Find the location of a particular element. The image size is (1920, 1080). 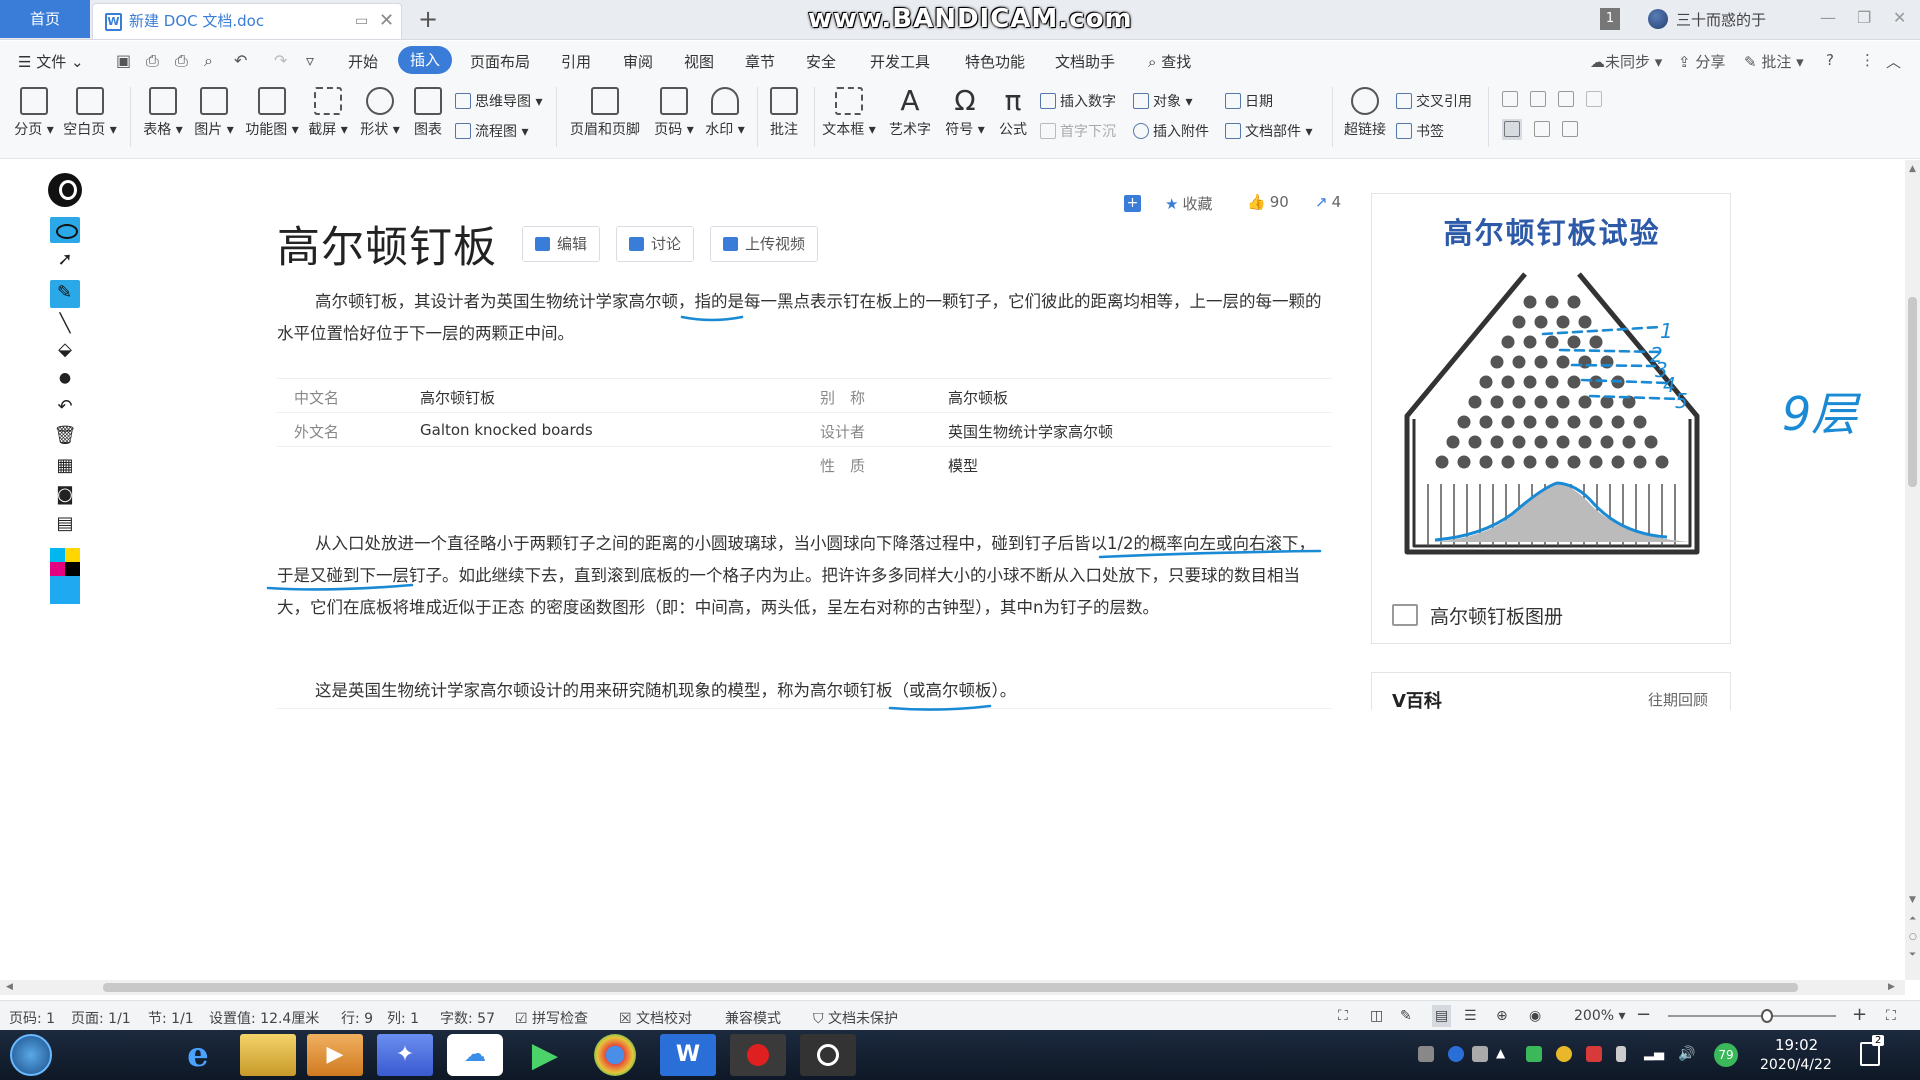

save-icon: ▣ is located at coordinates (123, 60).